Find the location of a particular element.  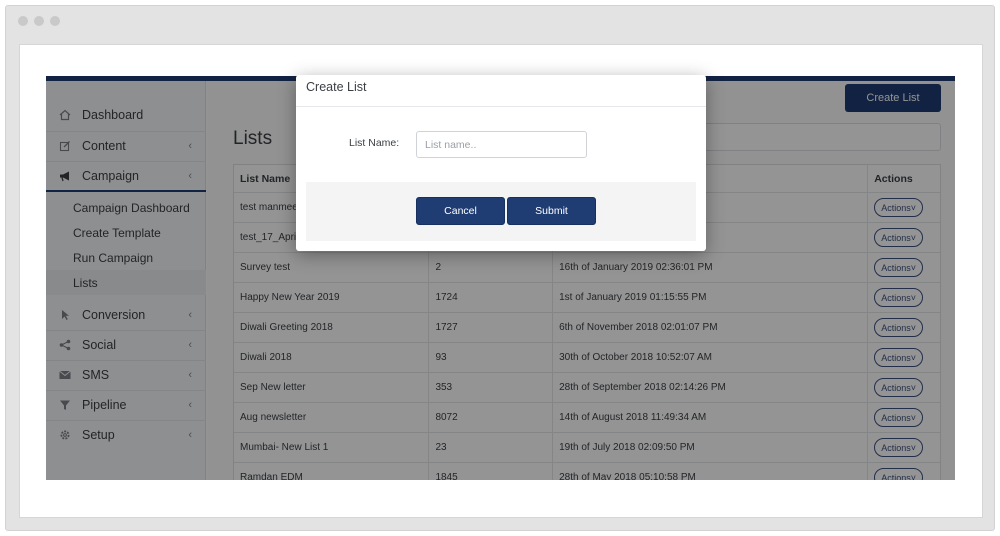

window-controls is located at coordinates (39, 21).